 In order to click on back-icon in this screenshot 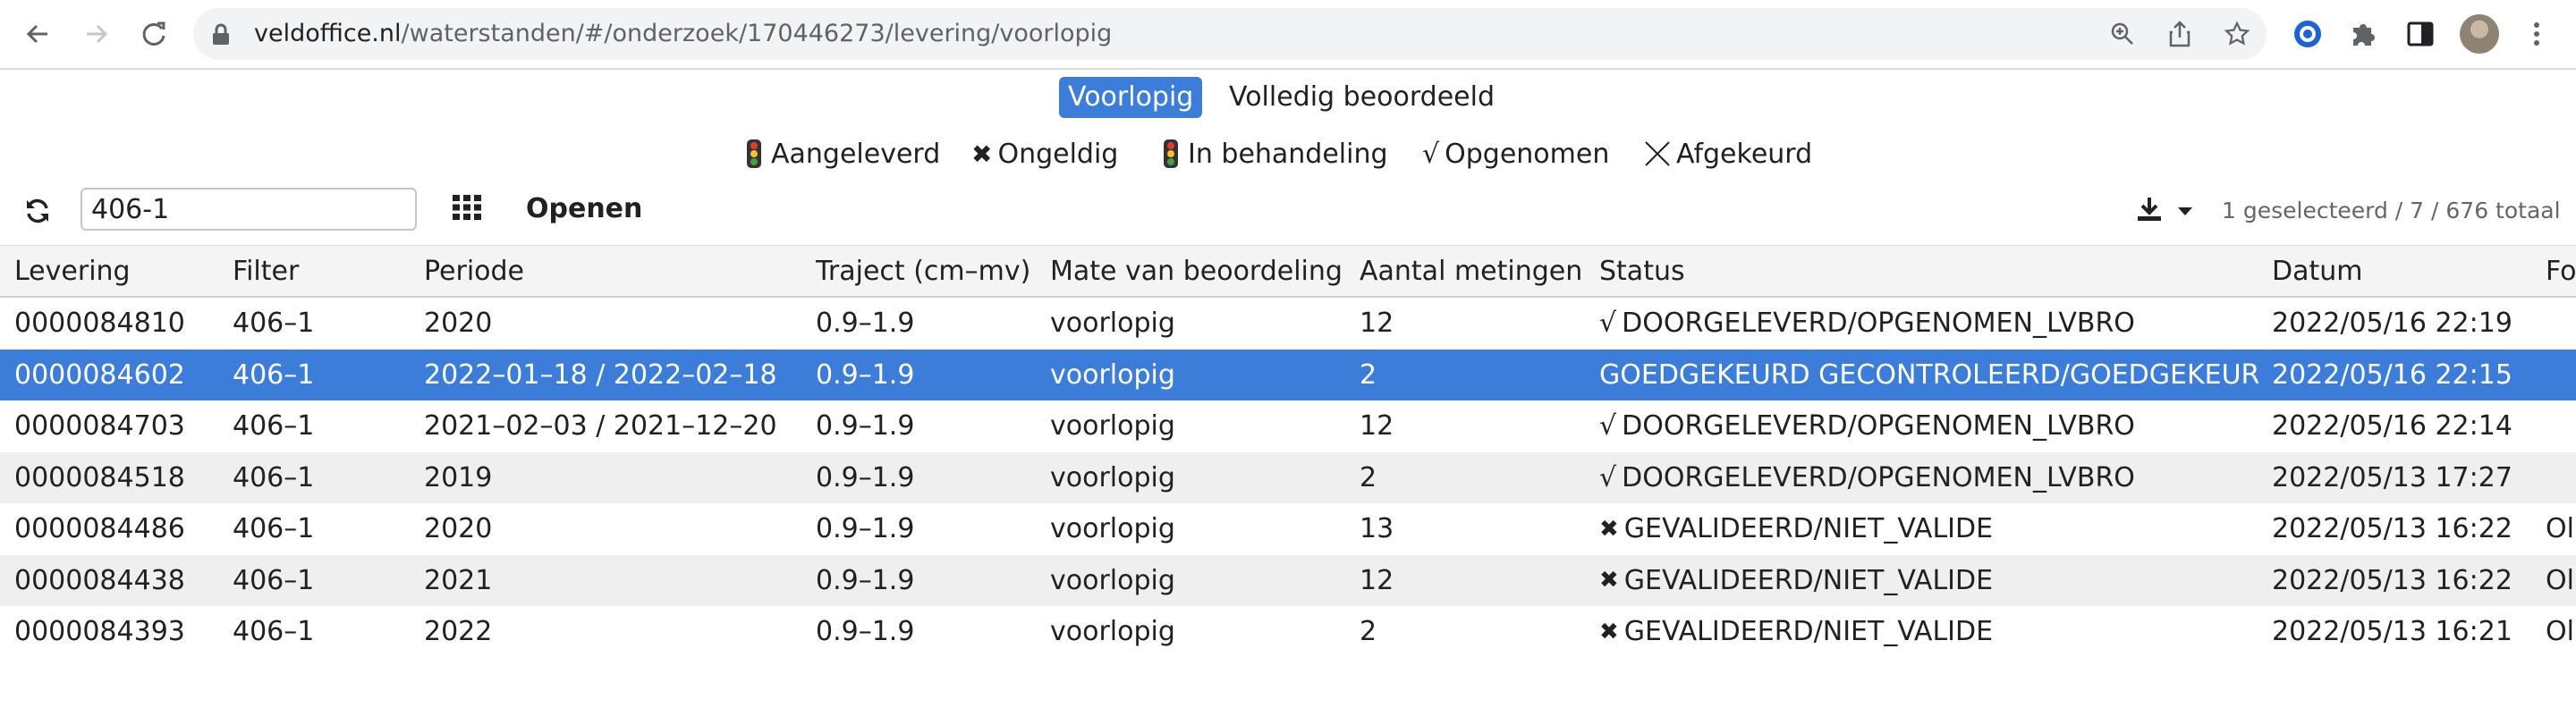, I will do `click(37, 34)`.